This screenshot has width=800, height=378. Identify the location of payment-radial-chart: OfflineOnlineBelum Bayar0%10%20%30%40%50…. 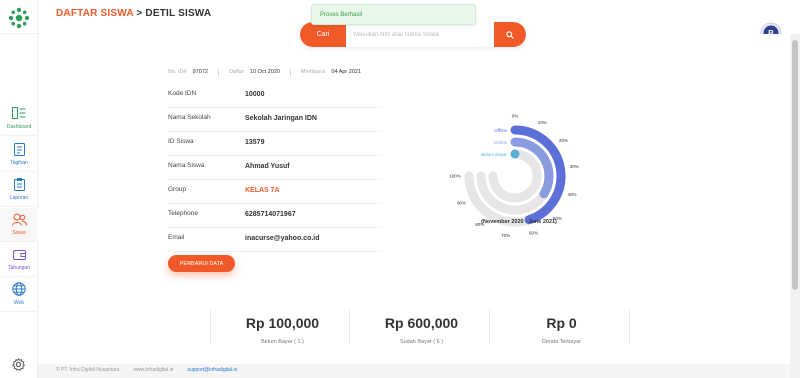
(514, 176).